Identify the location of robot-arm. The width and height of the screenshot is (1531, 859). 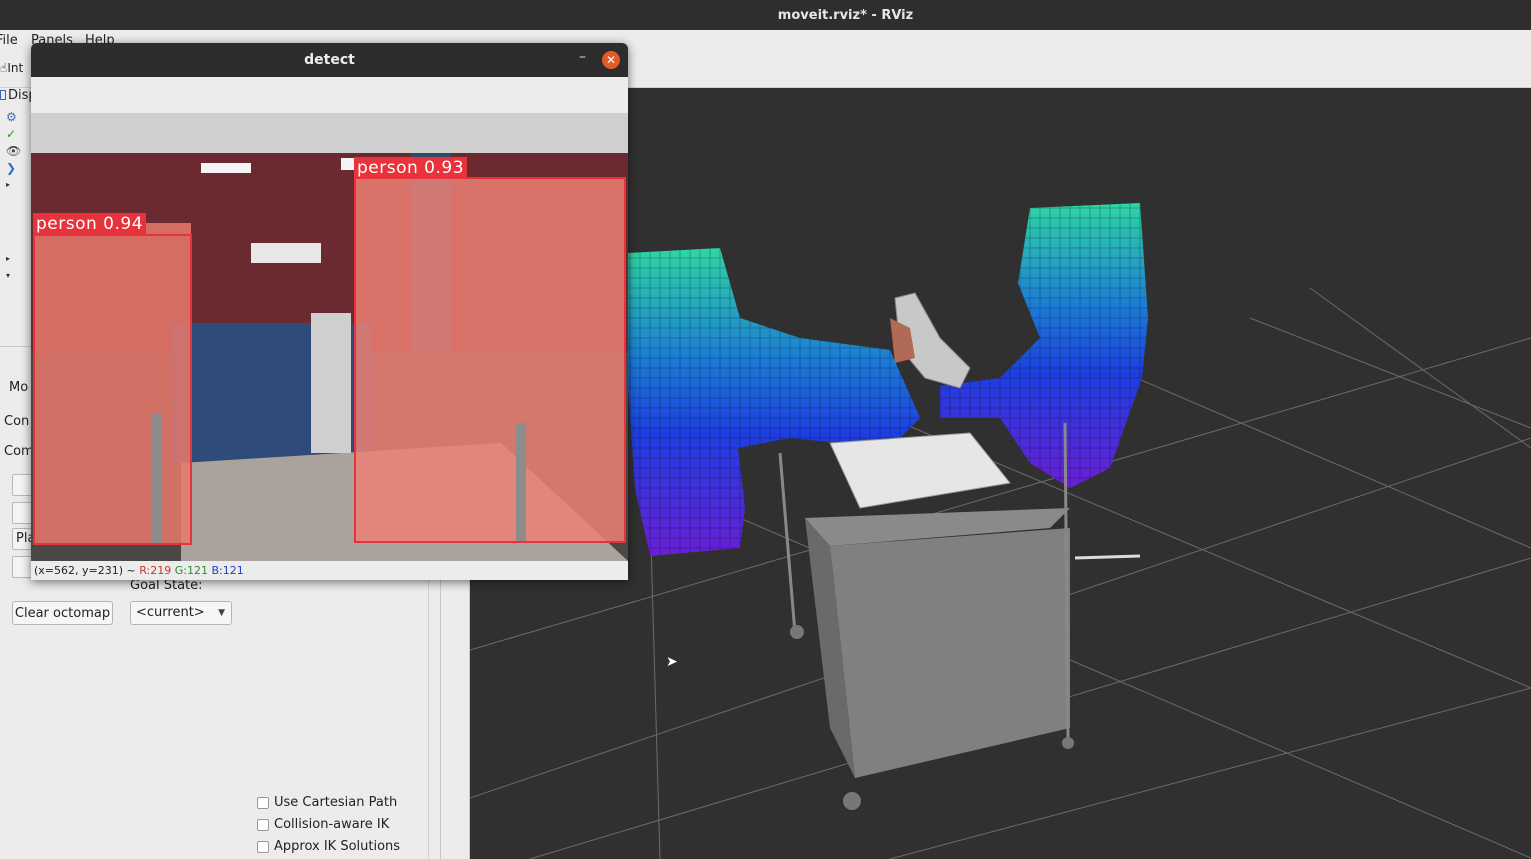
(930, 340).